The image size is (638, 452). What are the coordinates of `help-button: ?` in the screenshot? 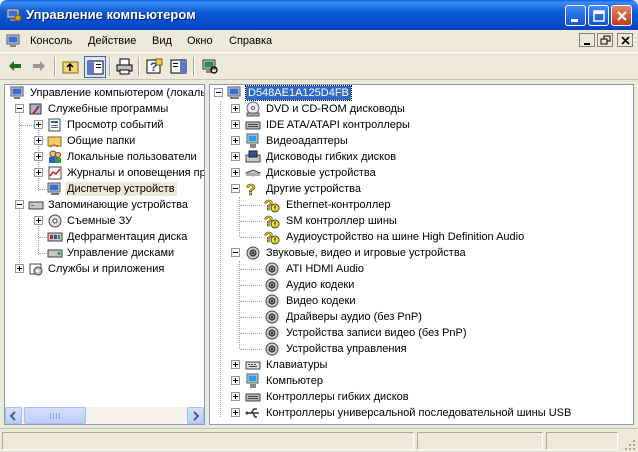 It's located at (155, 67).